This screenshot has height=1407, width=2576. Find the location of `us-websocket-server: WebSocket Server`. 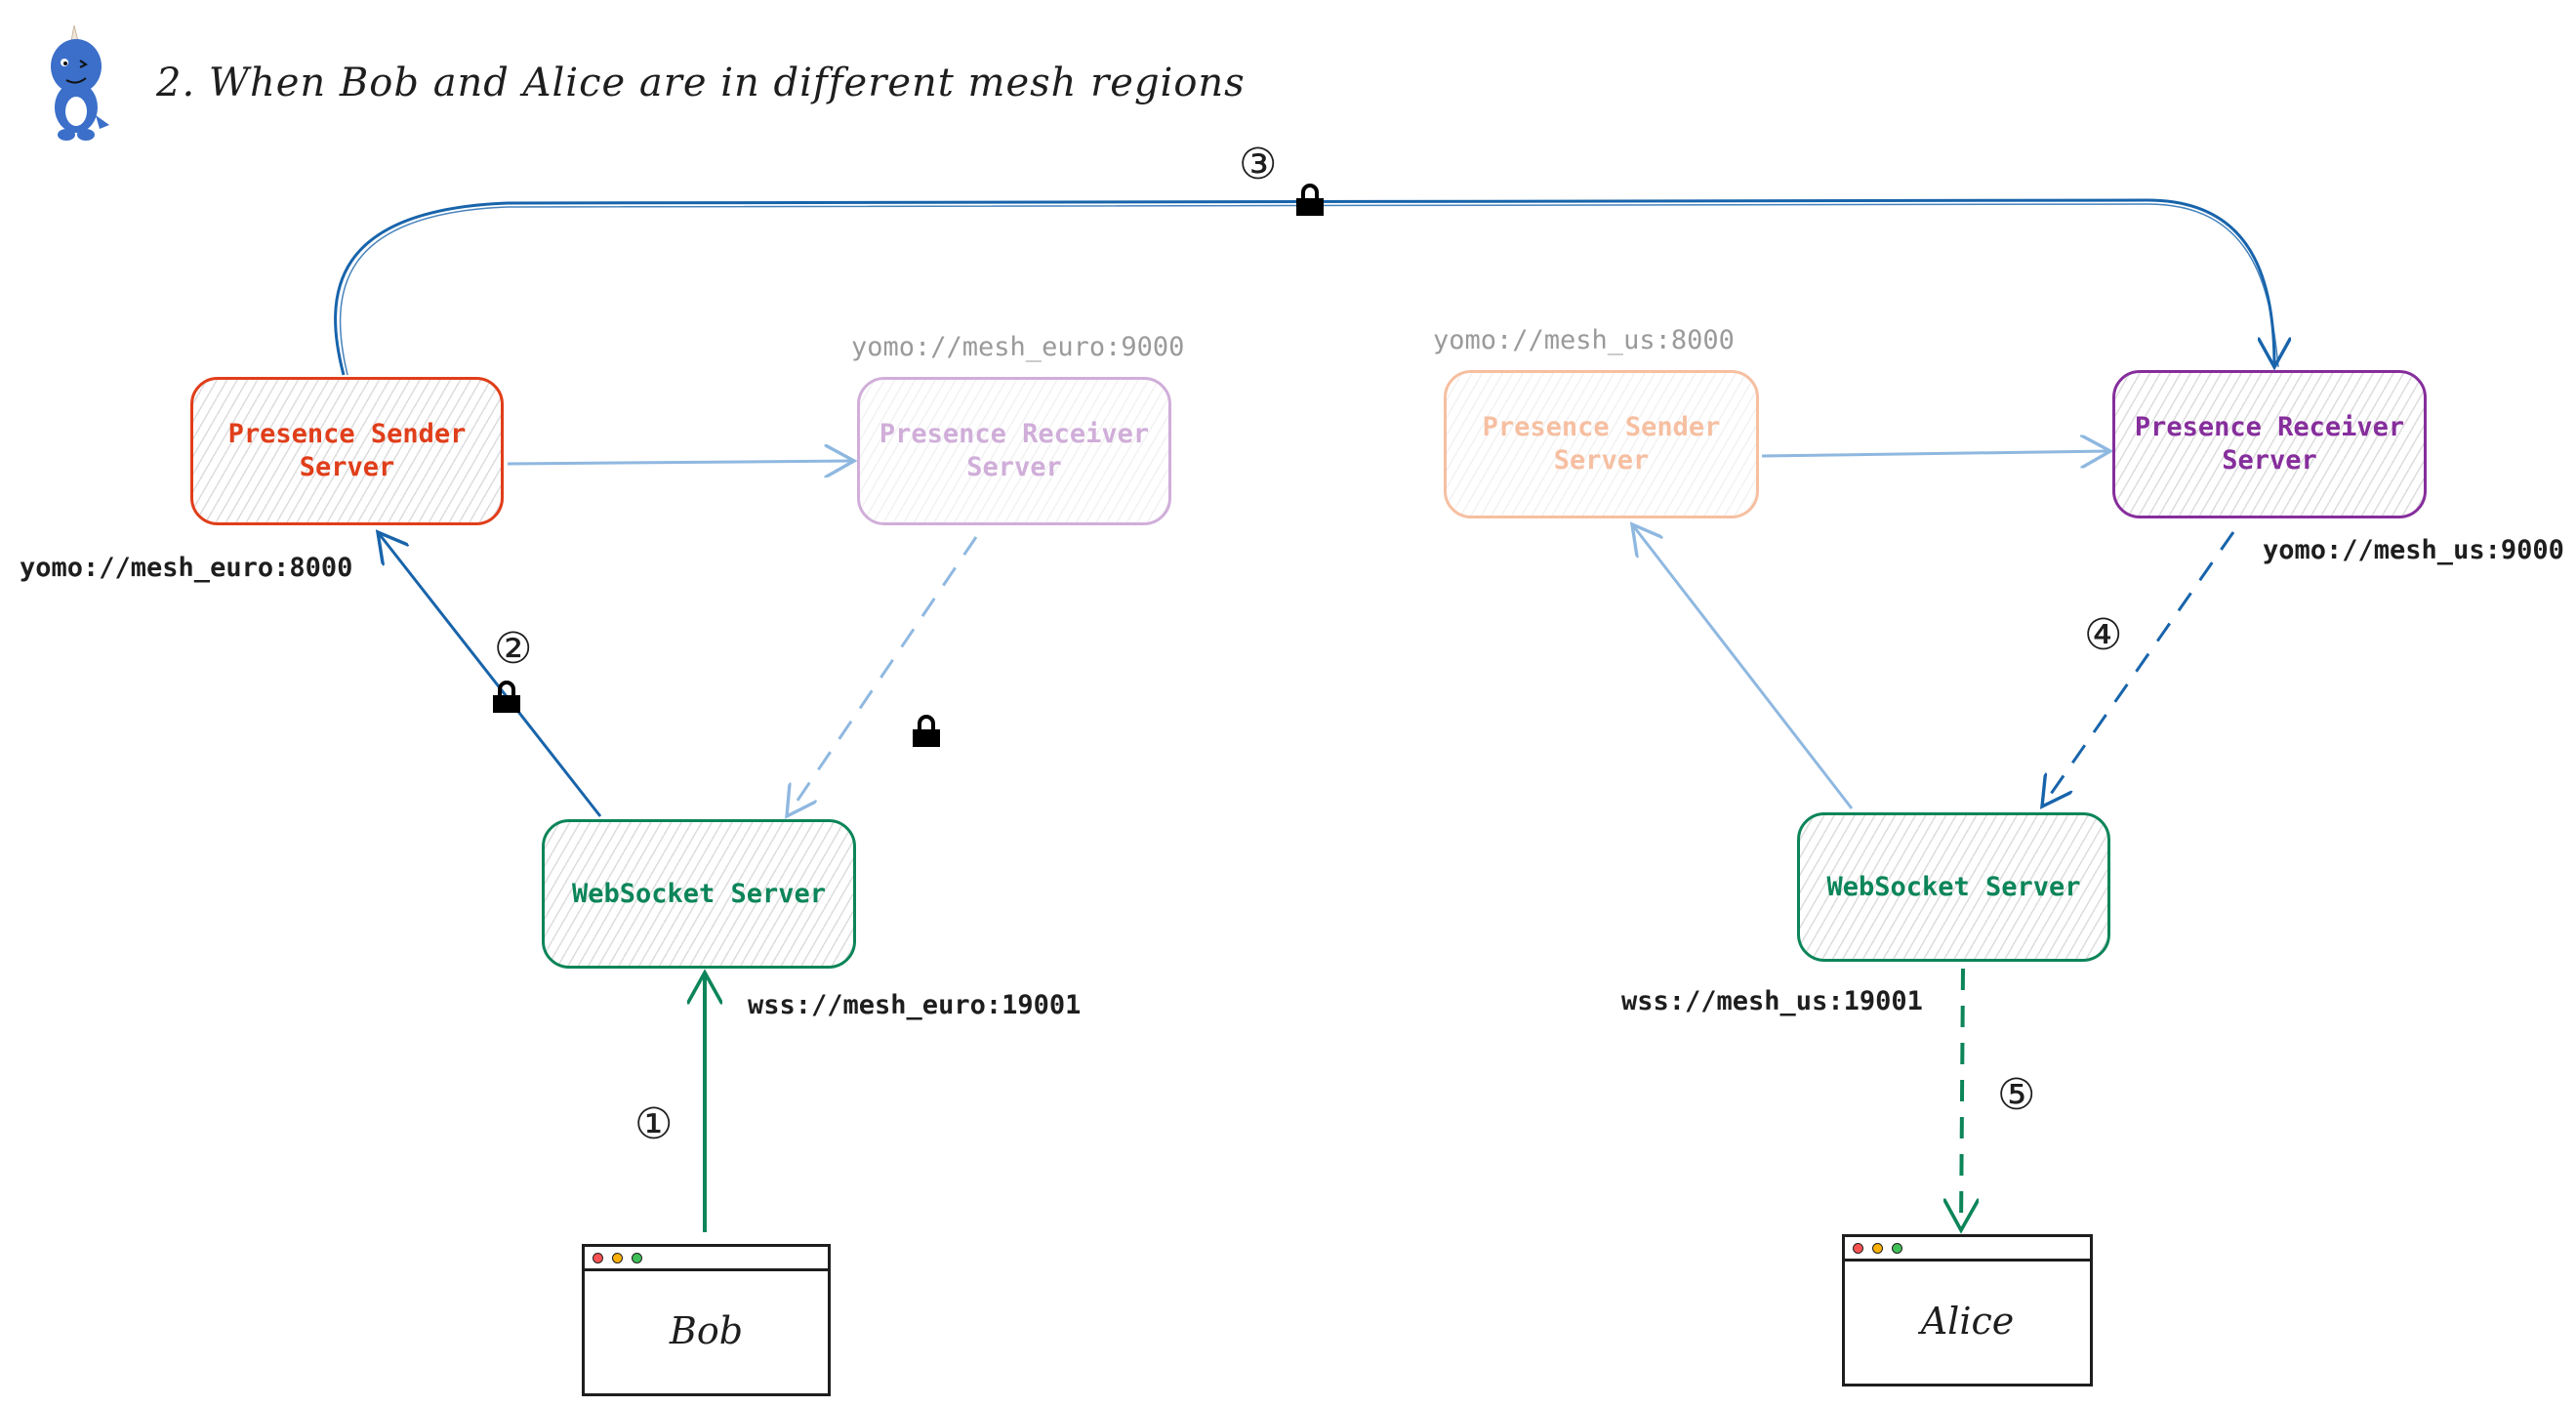

us-websocket-server: WebSocket Server is located at coordinates (1953, 887).